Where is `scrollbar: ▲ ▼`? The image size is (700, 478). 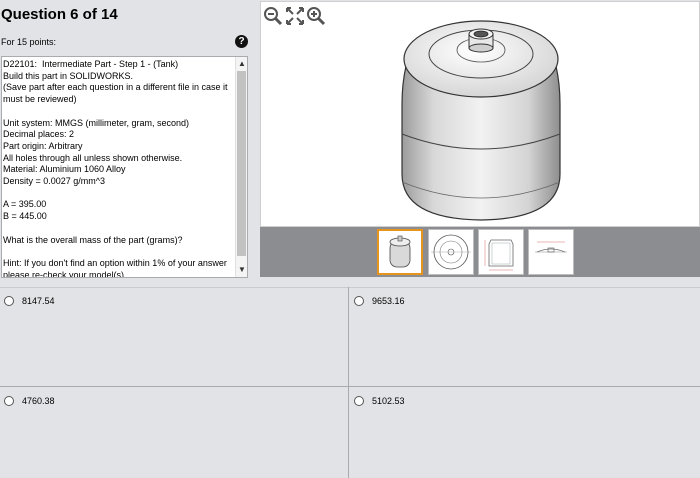 scrollbar: ▲ ▼ is located at coordinates (241, 167).